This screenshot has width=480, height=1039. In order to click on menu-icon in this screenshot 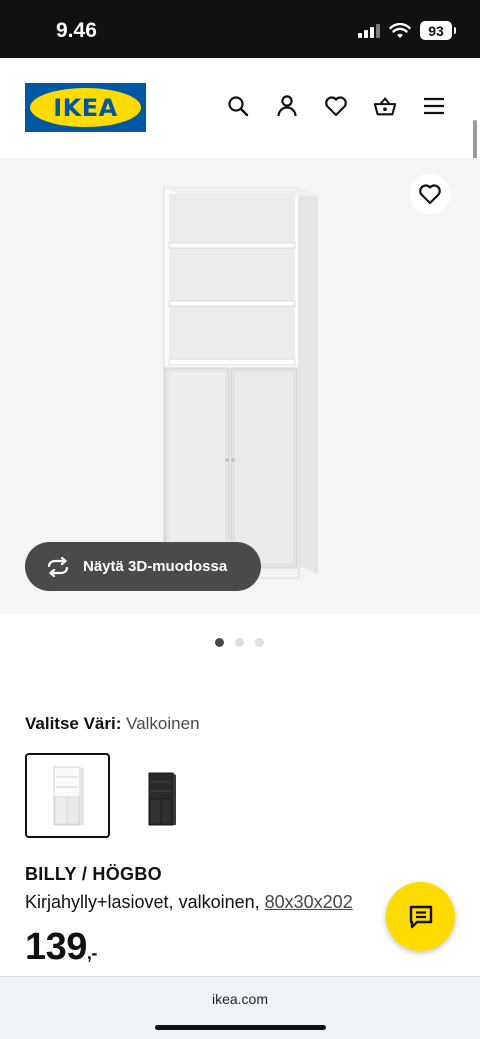, I will do `click(434, 106)`.